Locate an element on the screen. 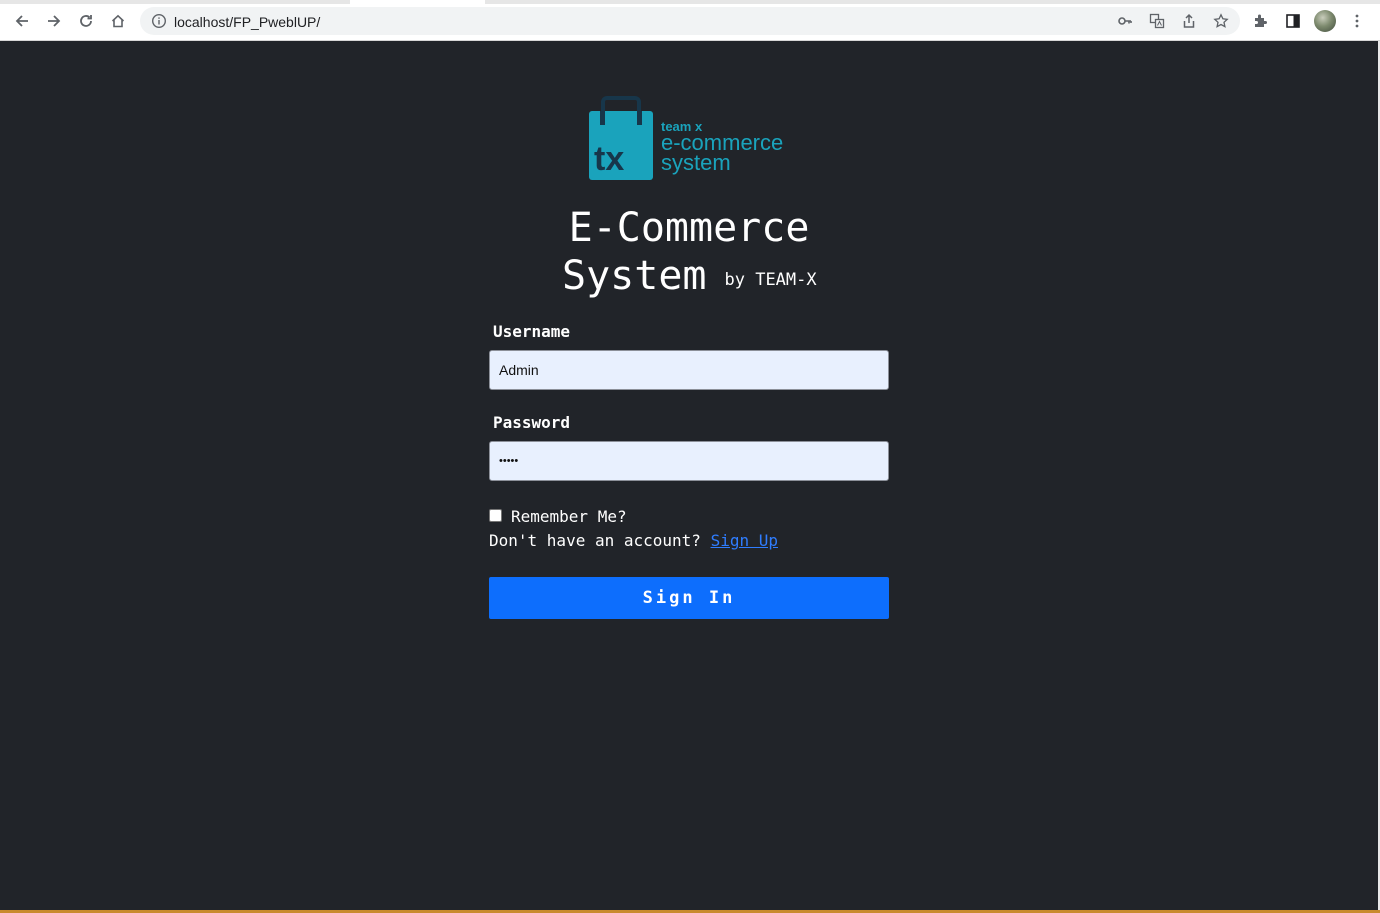 The width and height of the screenshot is (1380, 913). arrow-left-icon is located at coordinates (21, 21).